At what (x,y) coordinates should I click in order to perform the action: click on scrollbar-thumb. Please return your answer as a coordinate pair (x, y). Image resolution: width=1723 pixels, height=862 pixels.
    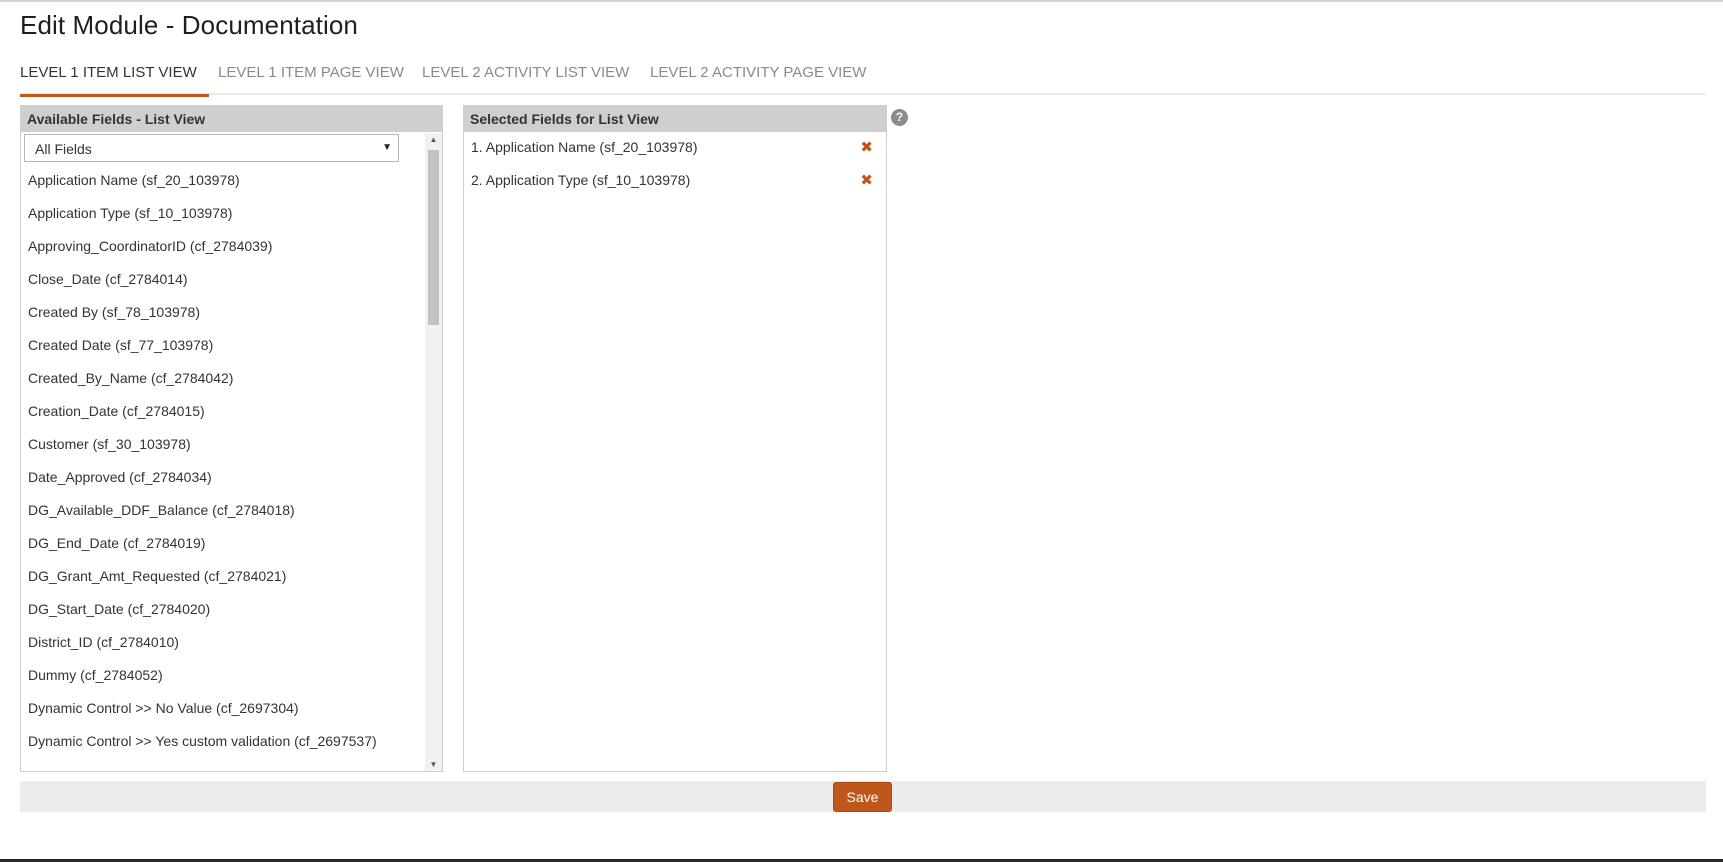
    Looking at the image, I should click on (433, 237).